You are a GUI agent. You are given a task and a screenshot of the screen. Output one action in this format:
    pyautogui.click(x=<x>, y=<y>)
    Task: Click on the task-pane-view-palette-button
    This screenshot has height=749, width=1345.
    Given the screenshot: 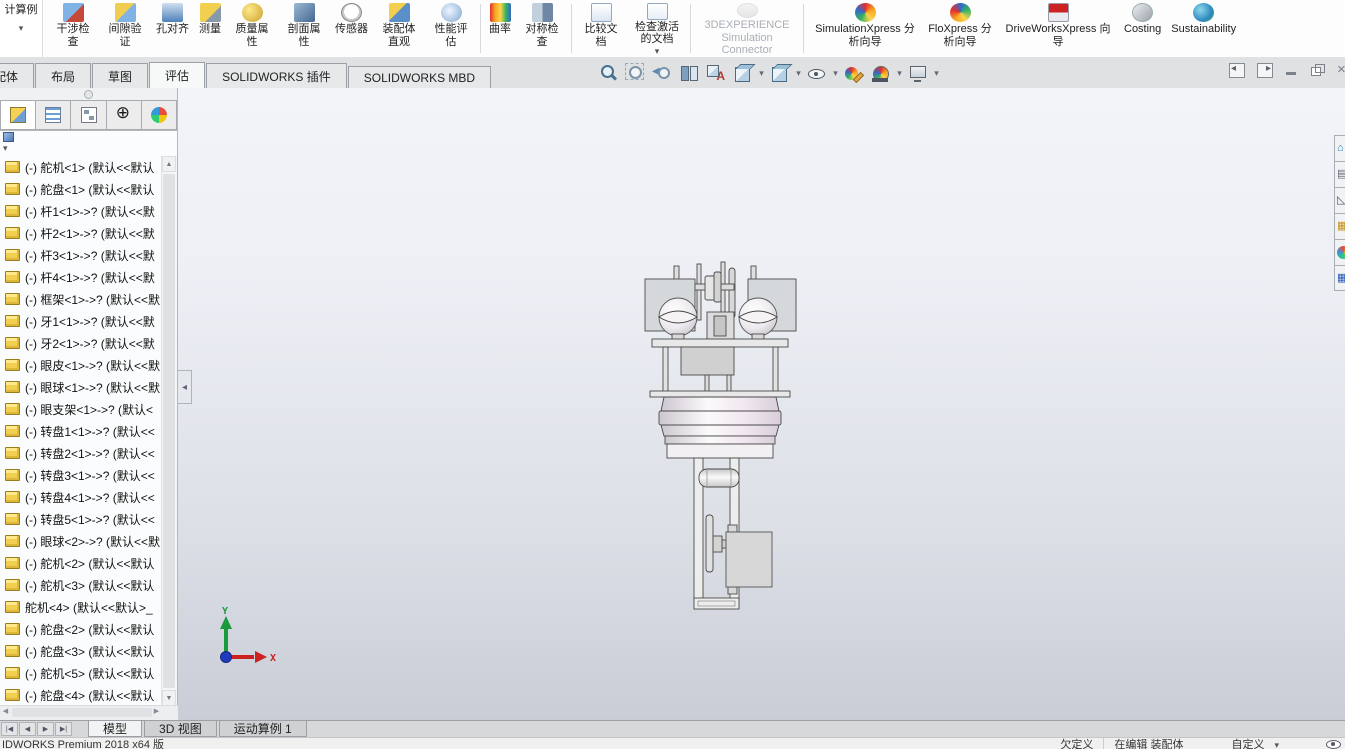 What is the action you would take?
    pyautogui.click(x=1339, y=226)
    